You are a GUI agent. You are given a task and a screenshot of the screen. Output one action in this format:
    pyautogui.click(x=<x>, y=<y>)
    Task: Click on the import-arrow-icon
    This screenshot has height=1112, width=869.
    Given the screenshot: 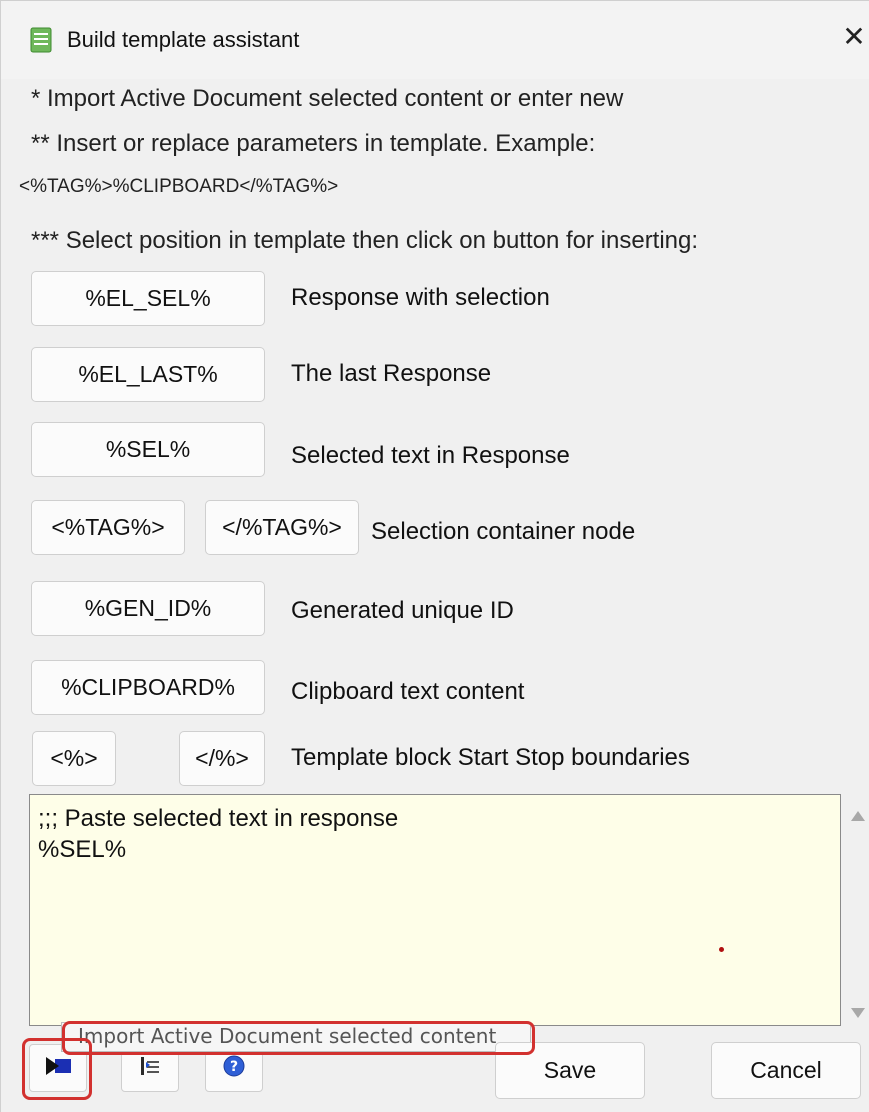 What is the action you would take?
    pyautogui.click(x=58, y=1068)
    